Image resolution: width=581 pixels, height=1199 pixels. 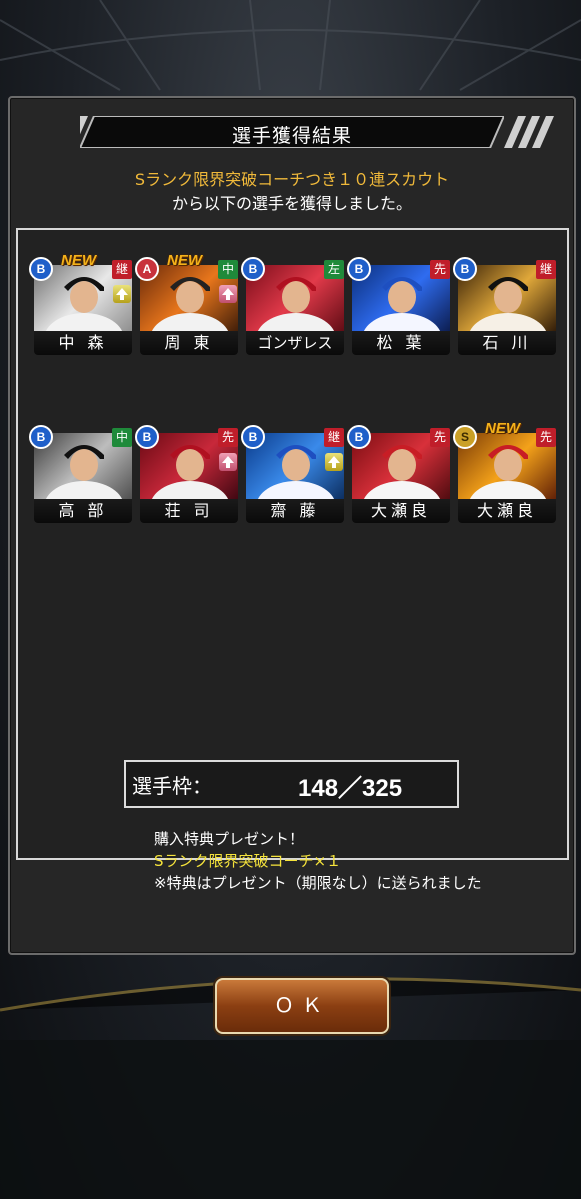 I want to click on player-name: 高 部, so click(x=83, y=511).